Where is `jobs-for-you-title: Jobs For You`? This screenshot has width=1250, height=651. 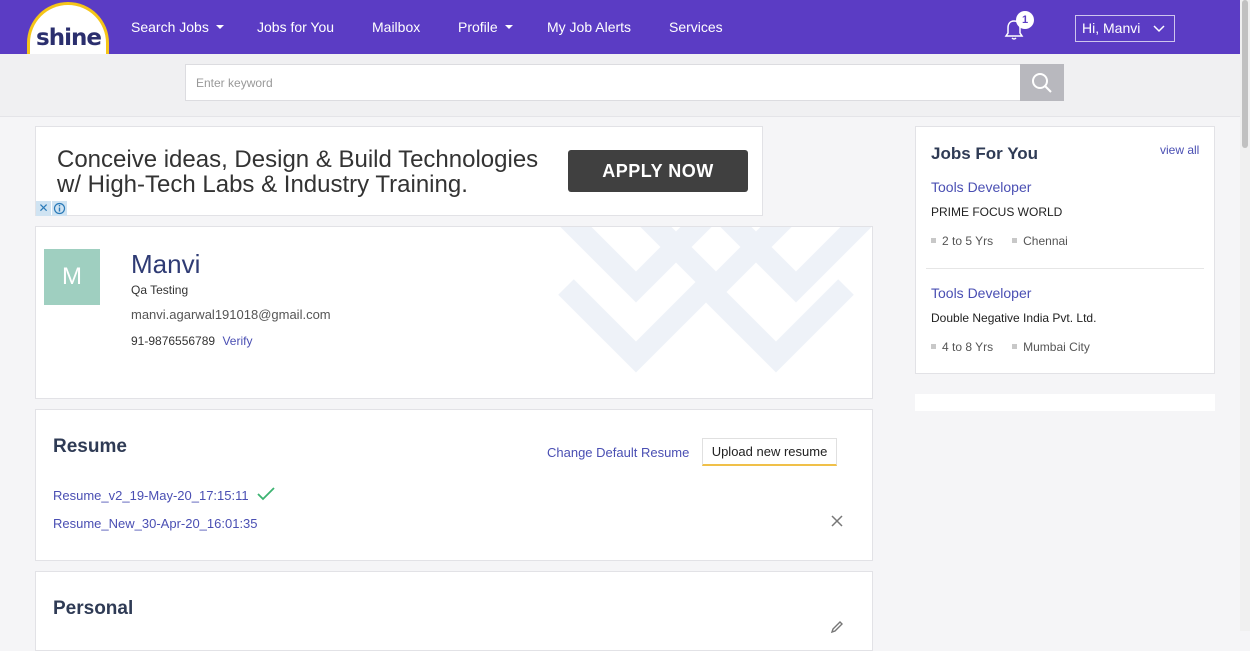
jobs-for-you-title: Jobs For You is located at coordinates (985, 153).